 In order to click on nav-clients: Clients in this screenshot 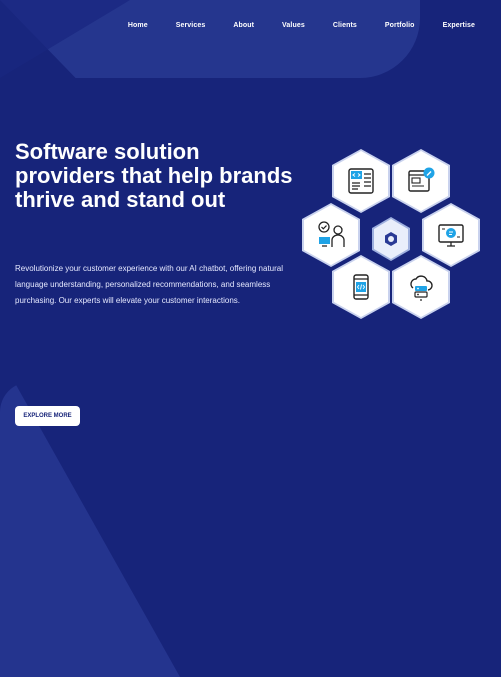, I will do `click(345, 25)`.